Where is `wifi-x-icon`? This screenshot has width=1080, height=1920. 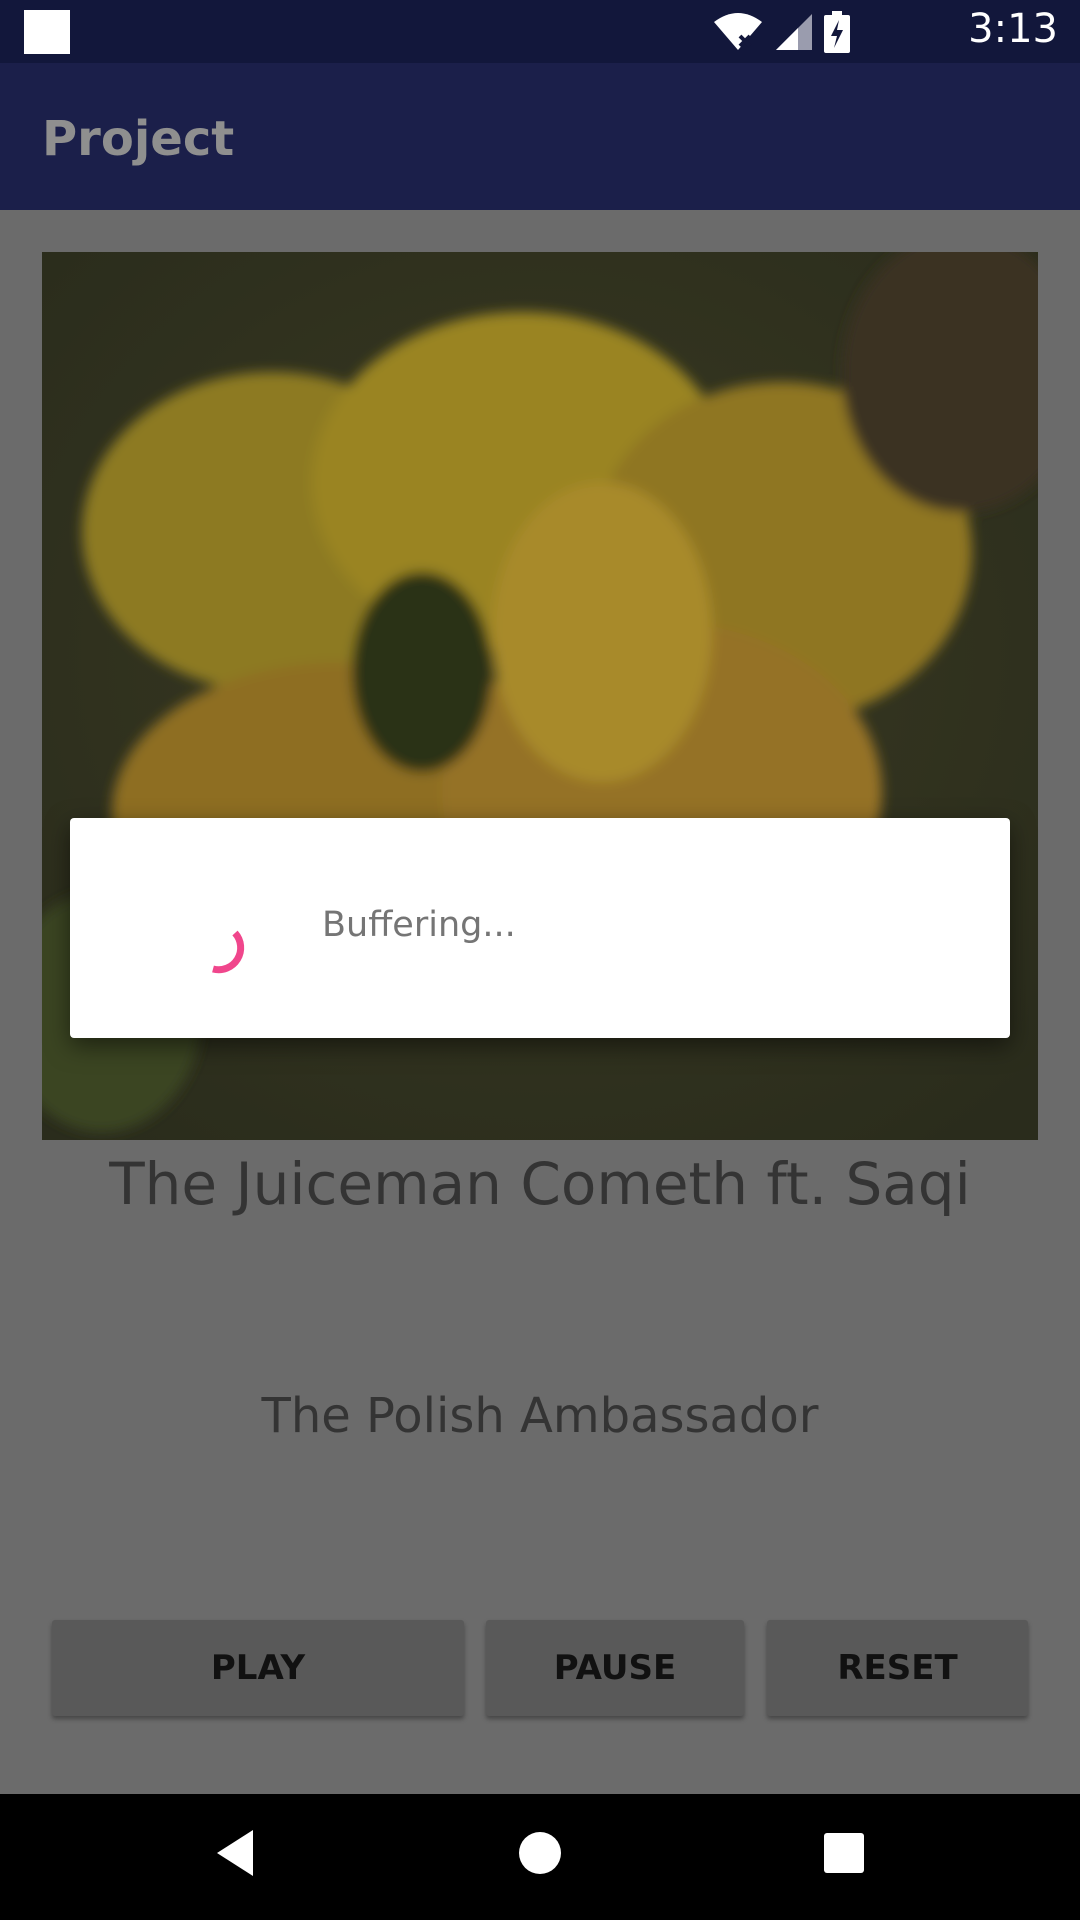 wifi-x-icon is located at coordinates (738, 31).